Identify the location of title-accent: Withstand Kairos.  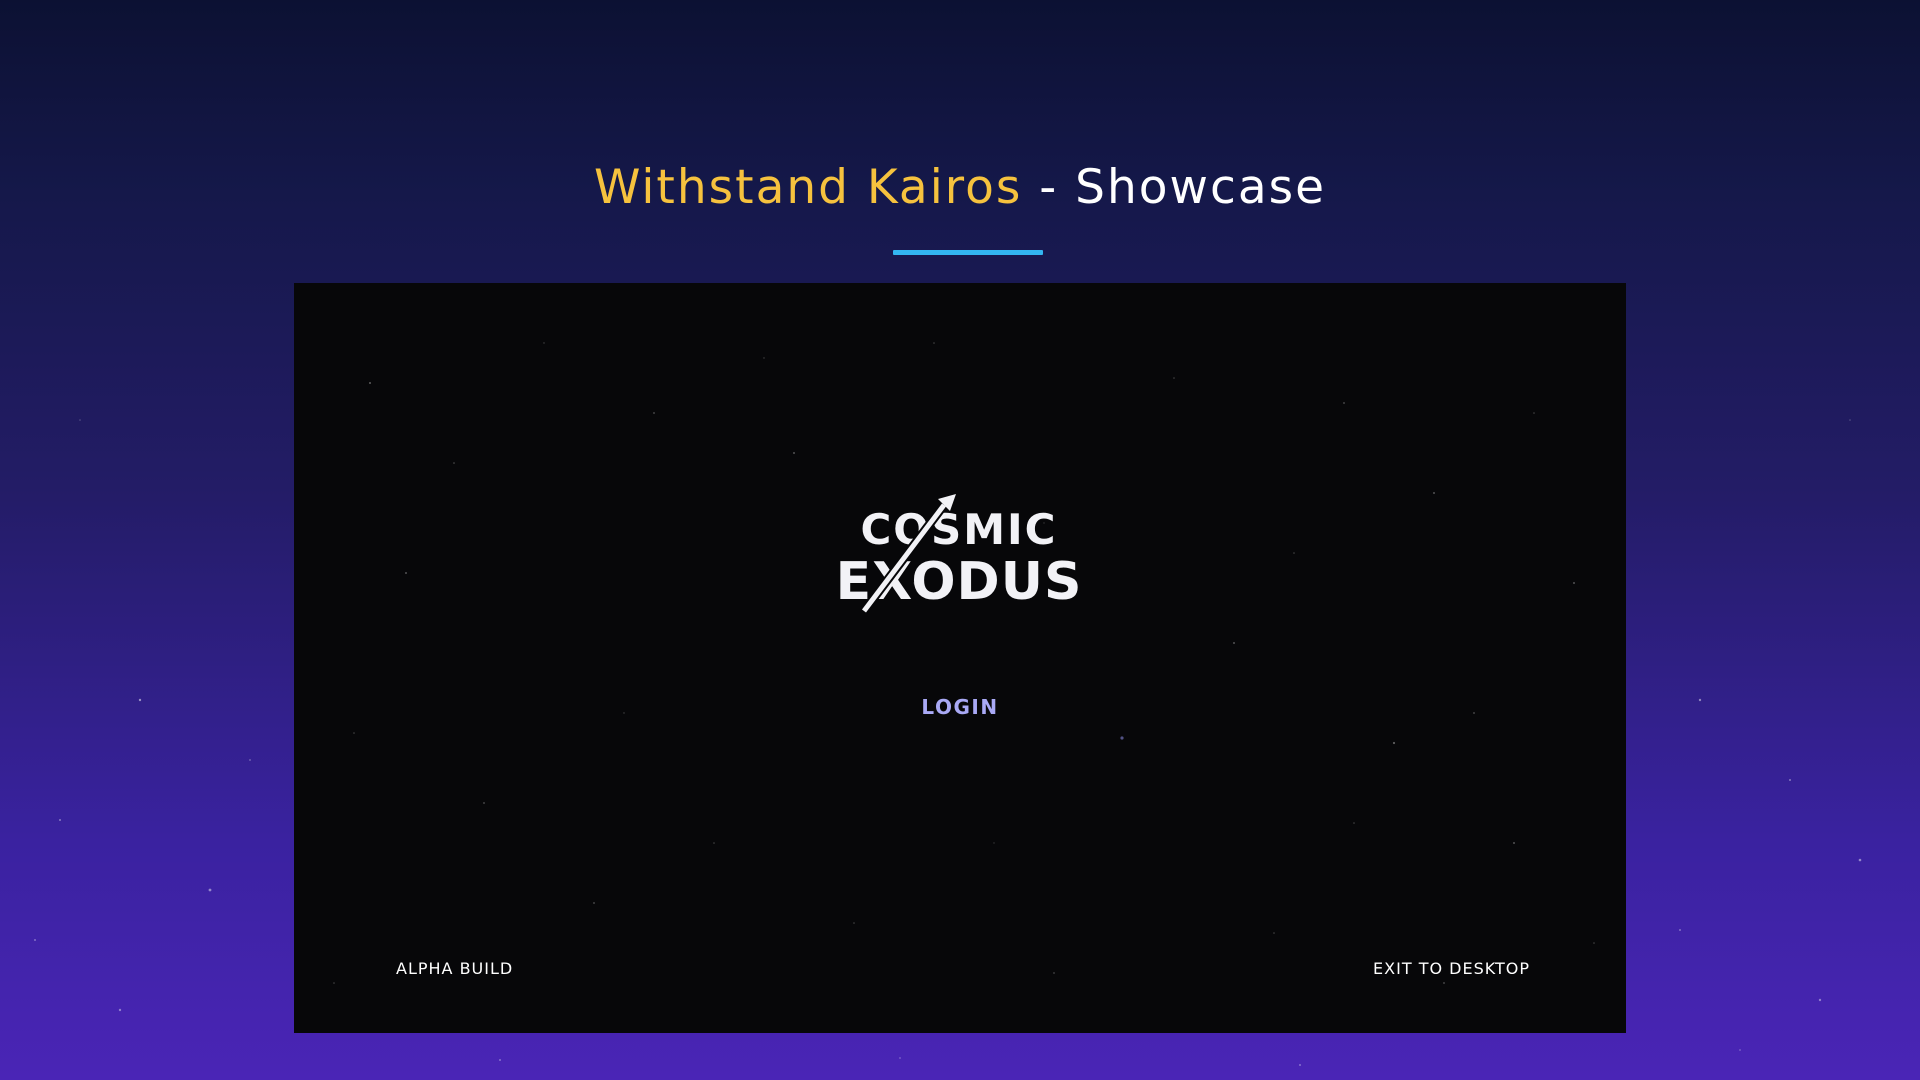
(808, 187).